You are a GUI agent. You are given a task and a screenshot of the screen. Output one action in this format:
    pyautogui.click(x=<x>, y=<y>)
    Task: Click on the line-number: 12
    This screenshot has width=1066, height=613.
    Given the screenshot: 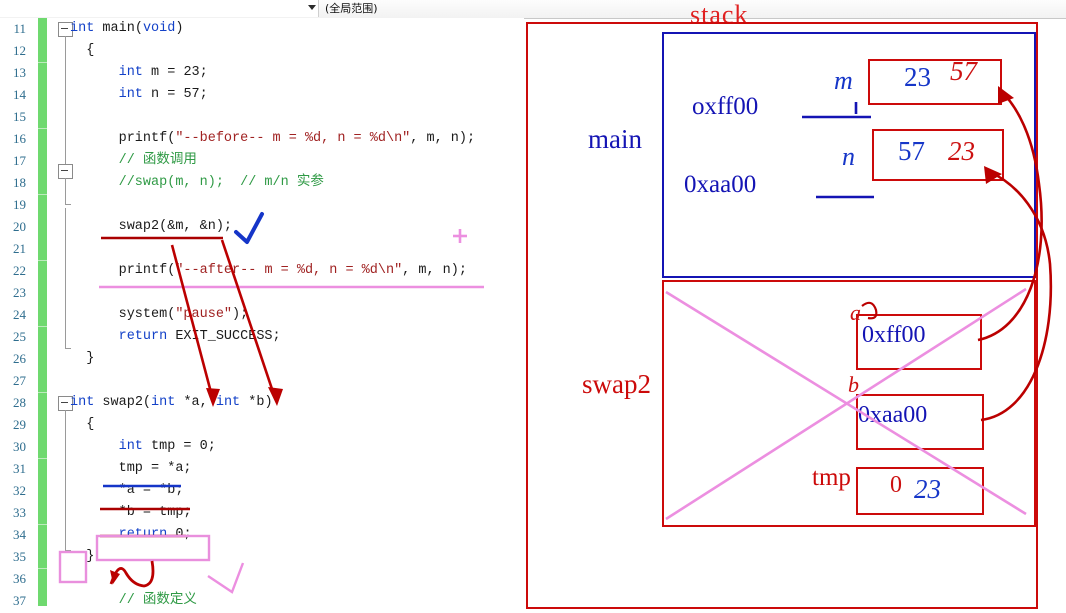 What is the action you would take?
    pyautogui.click(x=19, y=50)
    